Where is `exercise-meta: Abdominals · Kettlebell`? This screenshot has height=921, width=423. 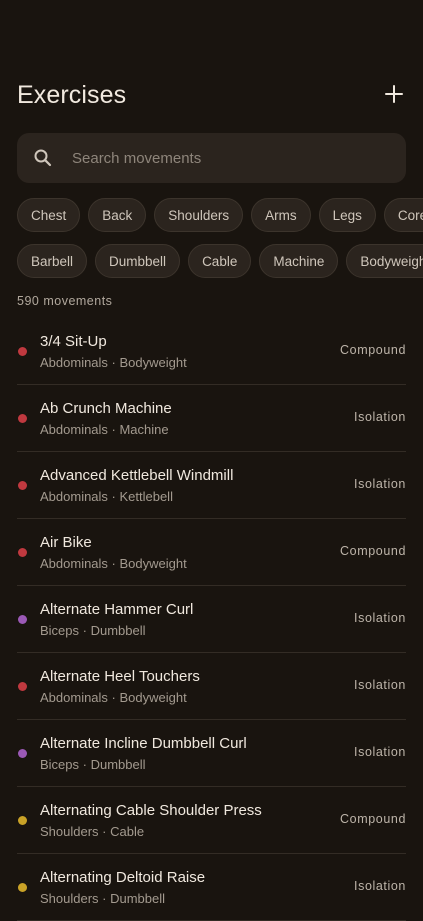
exercise-meta: Abdominals · Kettlebell is located at coordinates (106, 496).